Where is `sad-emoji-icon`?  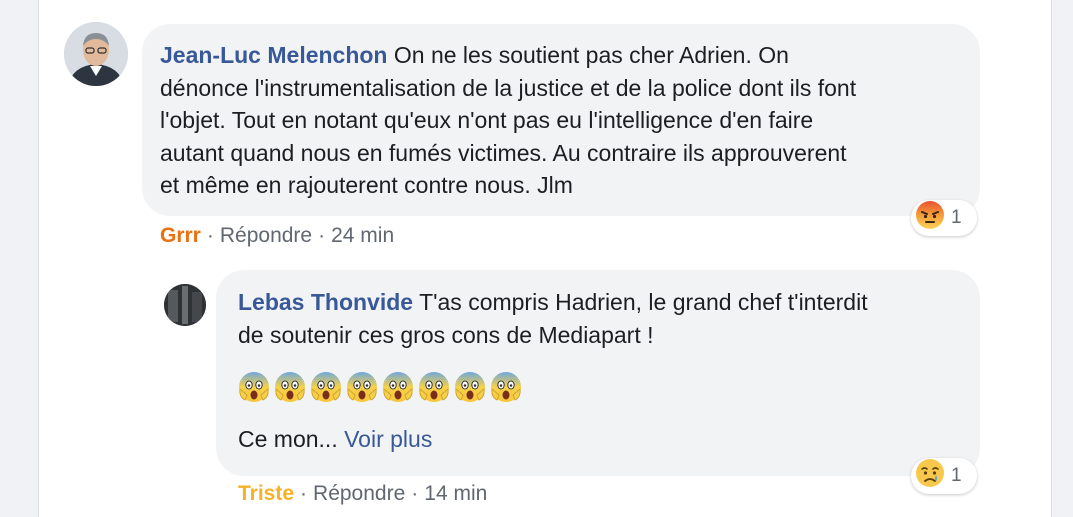 sad-emoji-icon is located at coordinates (930, 476).